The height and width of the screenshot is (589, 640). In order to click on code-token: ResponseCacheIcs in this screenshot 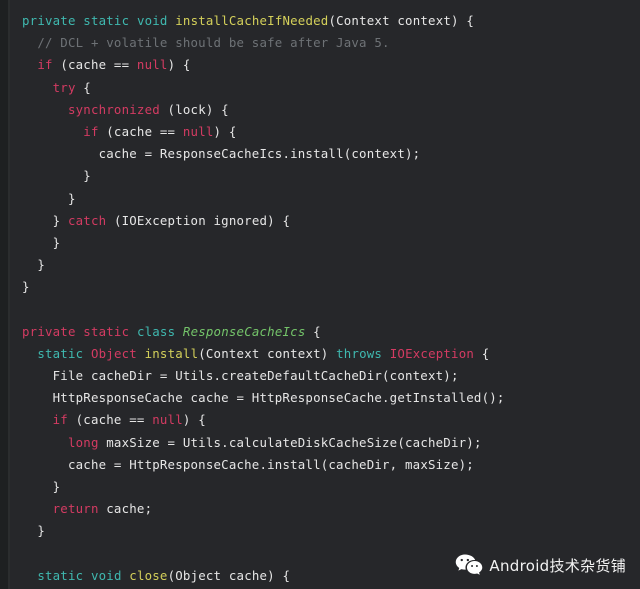, I will do `click(244, 331)`.